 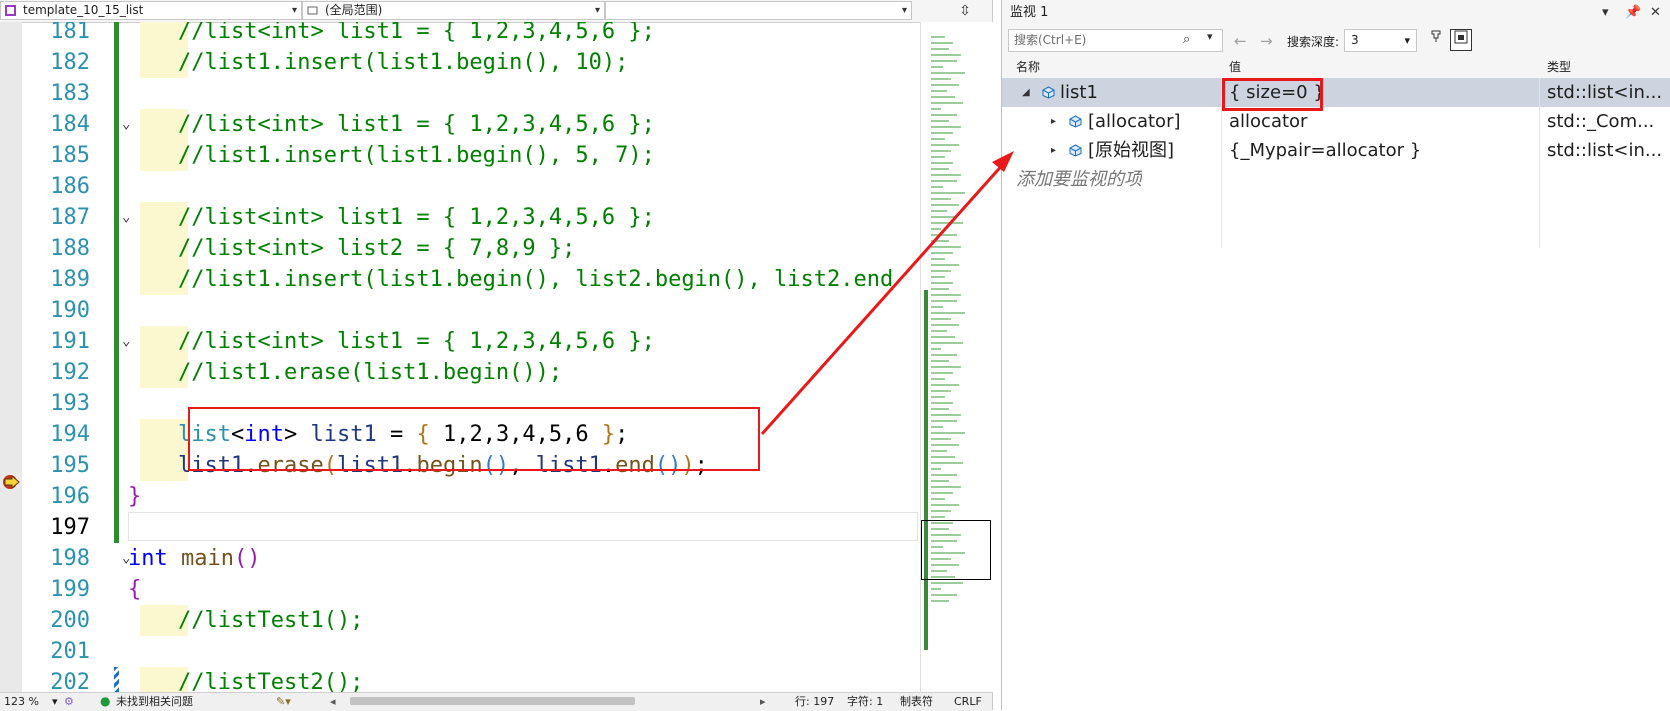 I want to click on line-number: 200, so click(x=70, y=620).